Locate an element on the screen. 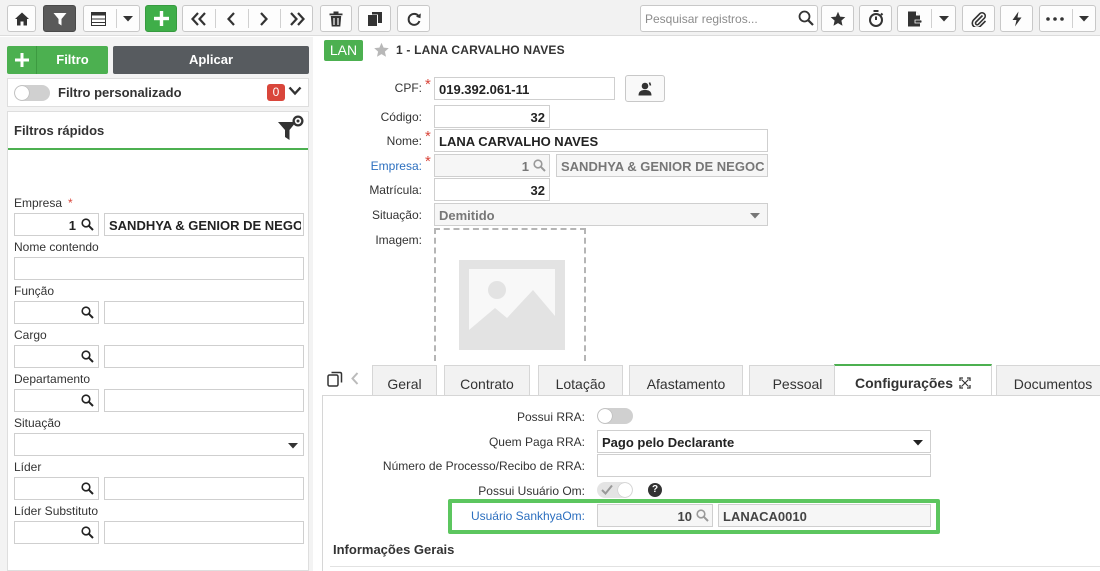  lider-substituto-code-input is located at coordinates (56, 532).